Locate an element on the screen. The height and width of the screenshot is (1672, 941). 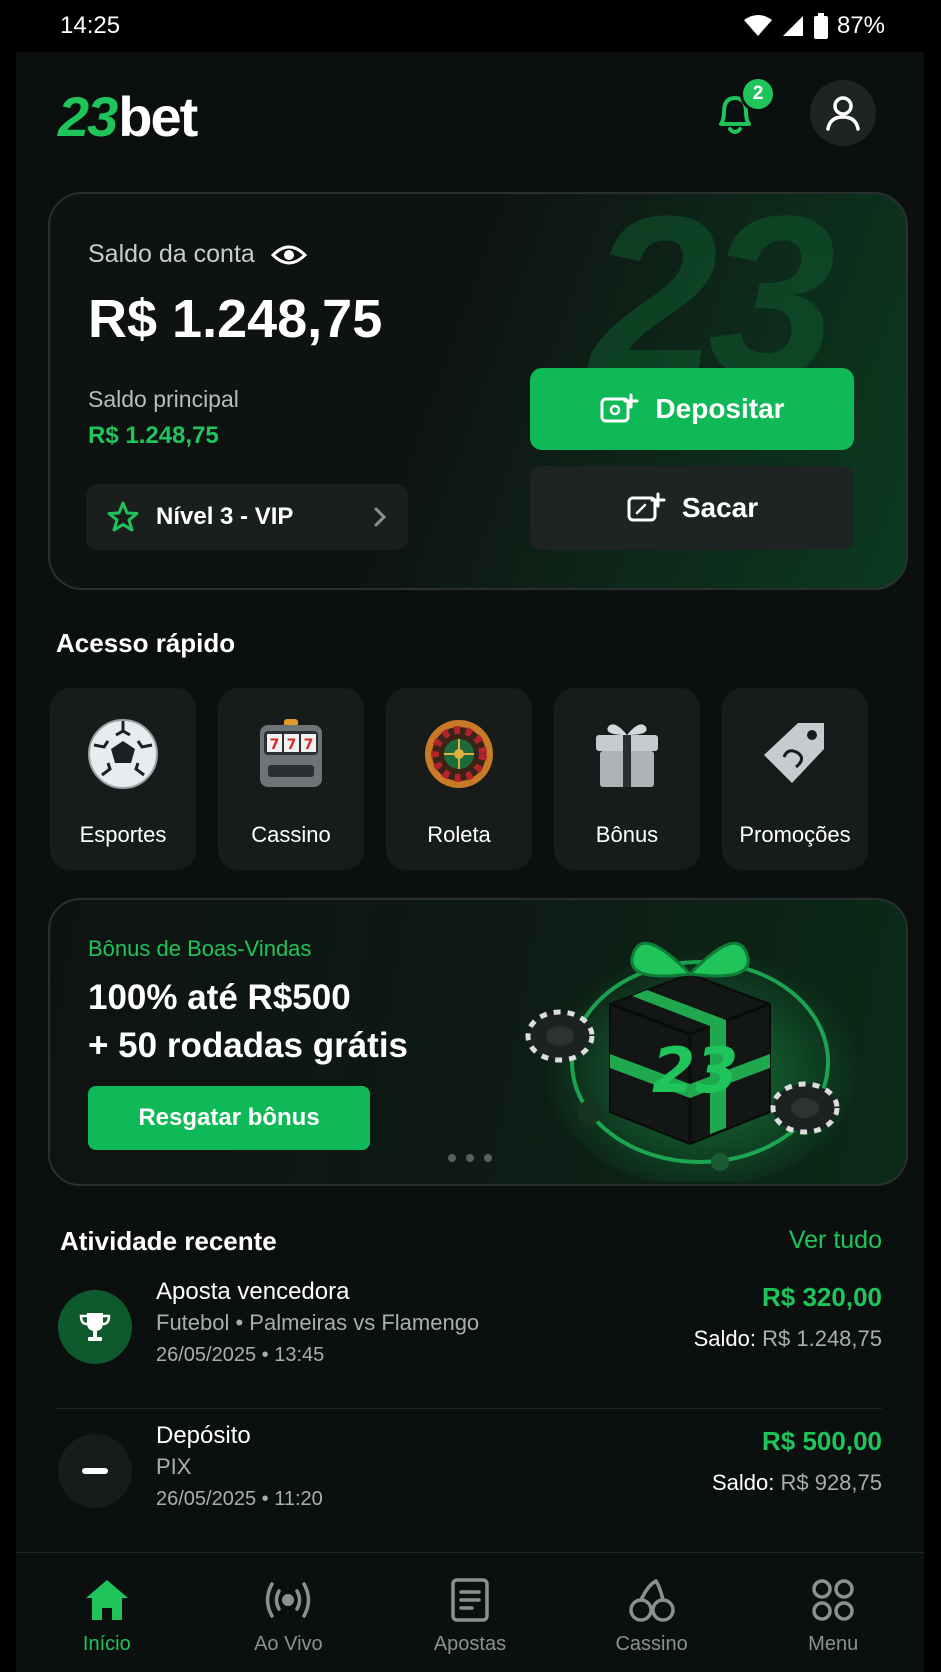
activity-title: Aposta vencedora is located at coordinates (253, 1291).